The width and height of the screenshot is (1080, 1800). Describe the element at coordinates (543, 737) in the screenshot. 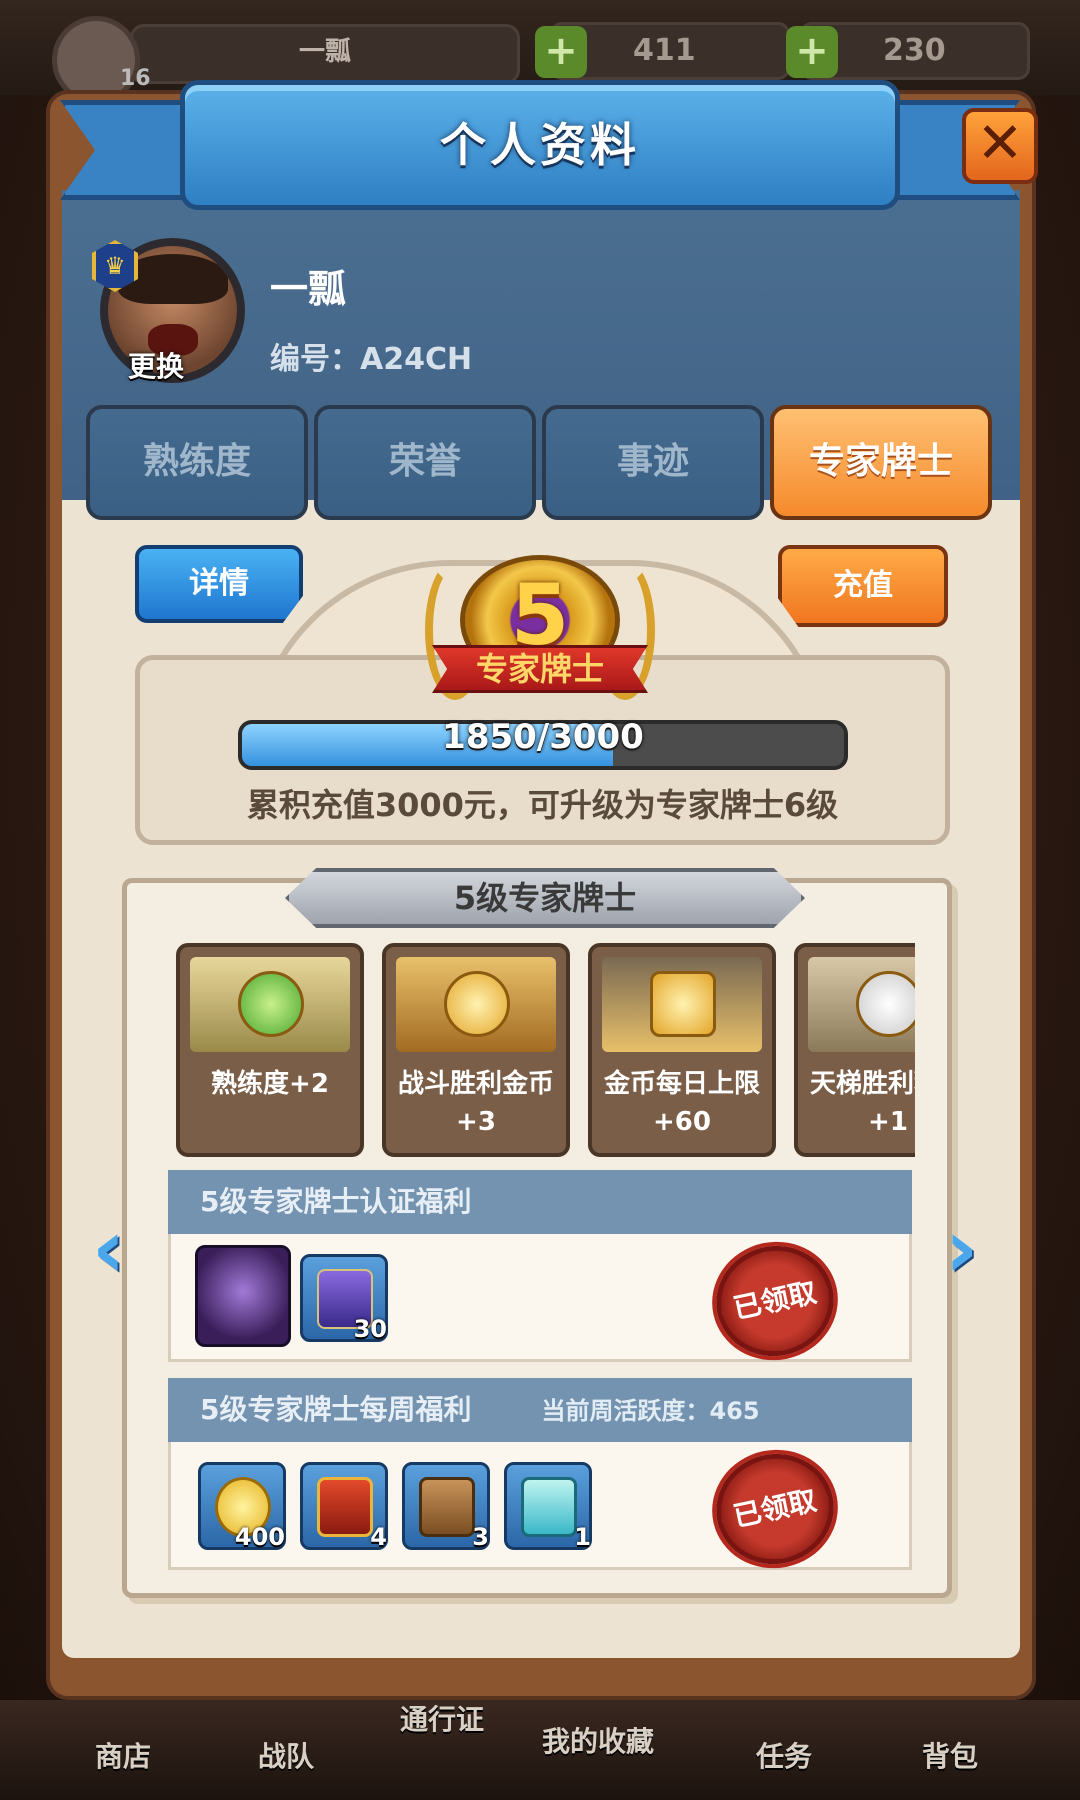

I see `progress-text: 1850/3000` at that location.